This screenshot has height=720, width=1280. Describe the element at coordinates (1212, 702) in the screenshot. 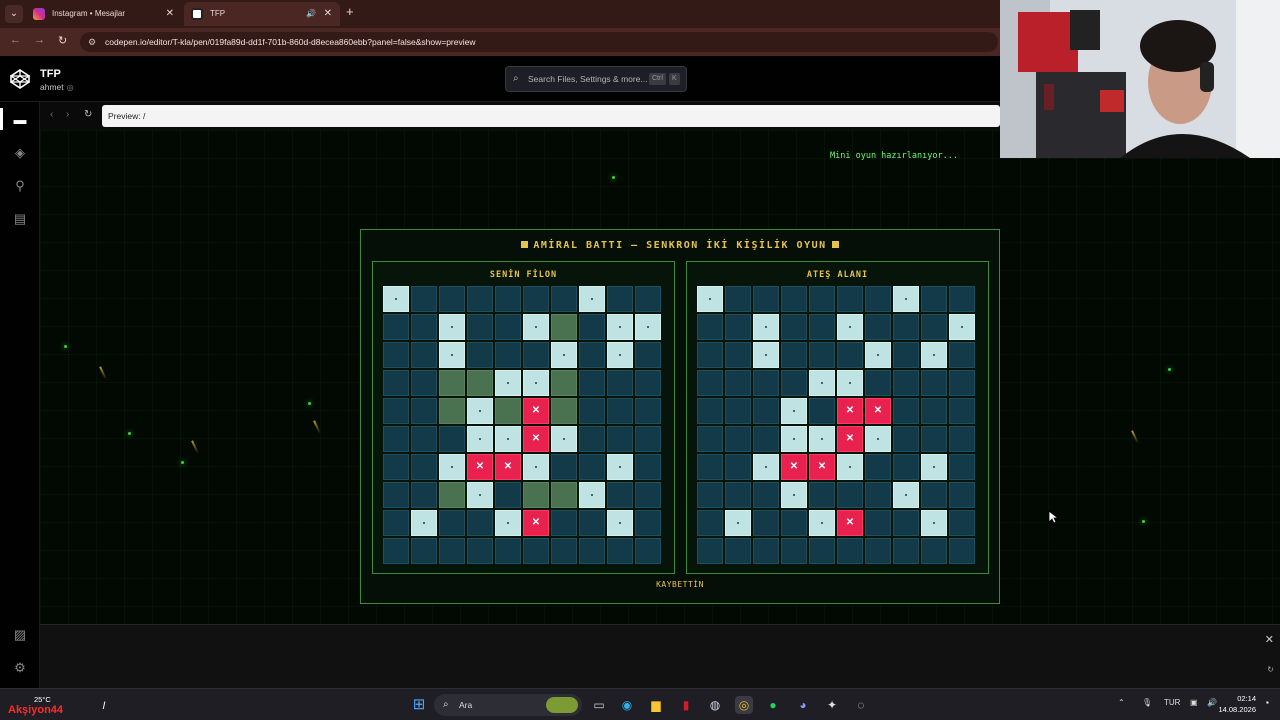

I see `volume-icon: 🔊` at that location.